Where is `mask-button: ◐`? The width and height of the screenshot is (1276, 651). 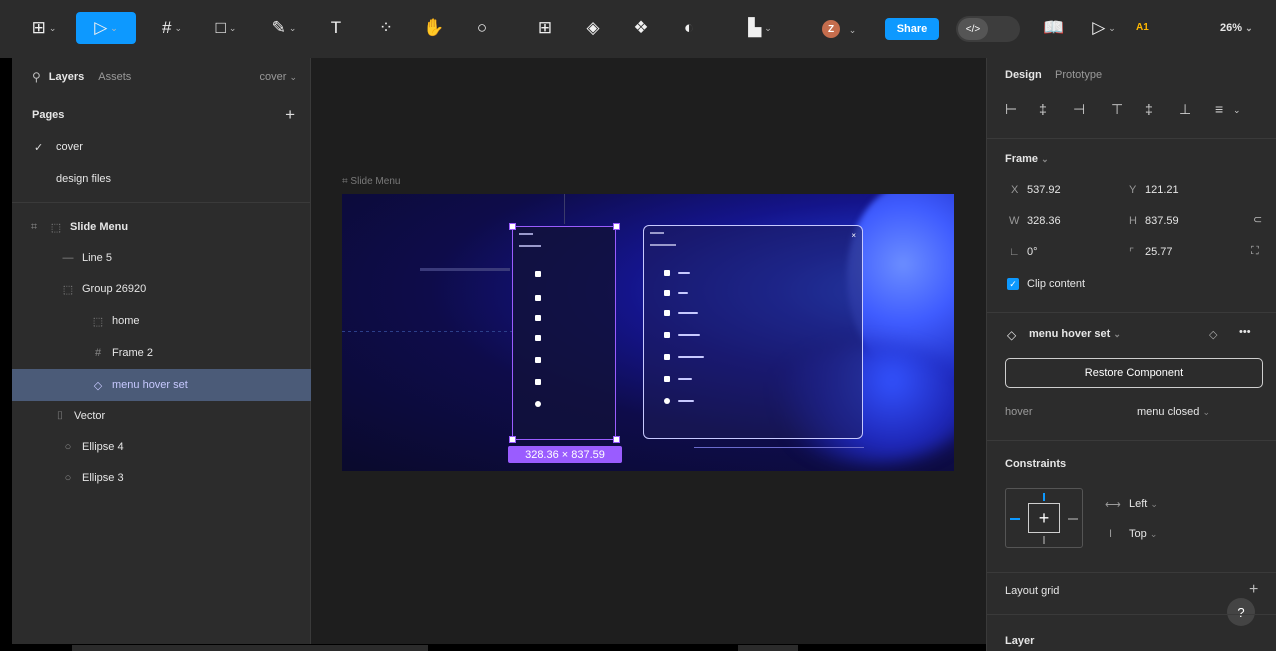 mask-button: ◐ is located at coordinates (689, 28).